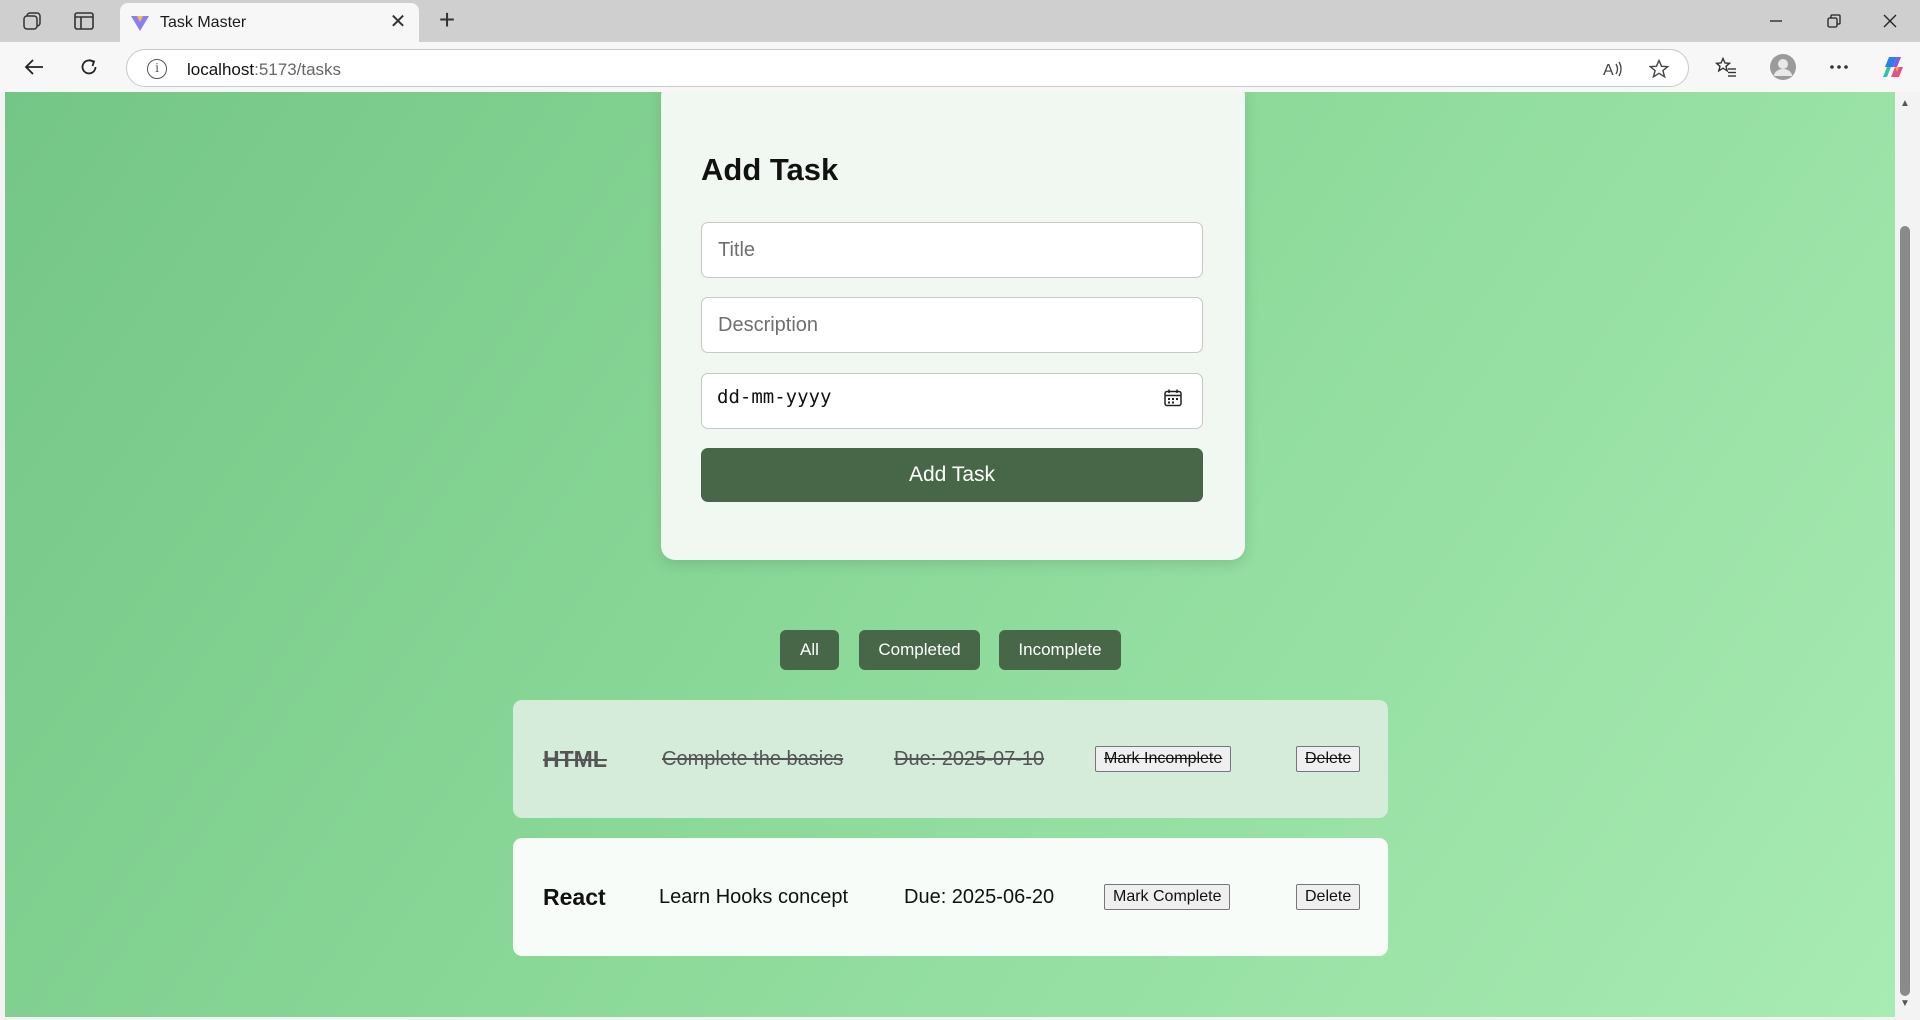 The width and height of the screenshot is (1920, 1020). Describe the element at coordinates (298, 69) in the screenshot. I see `url-path: :5173/tasks` at that location.